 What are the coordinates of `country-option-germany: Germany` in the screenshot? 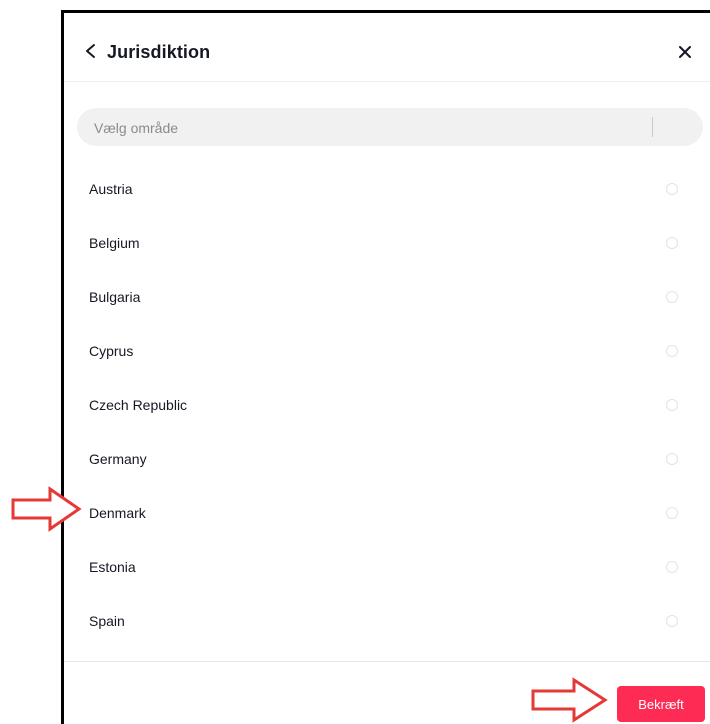 It's located at (387, 459).